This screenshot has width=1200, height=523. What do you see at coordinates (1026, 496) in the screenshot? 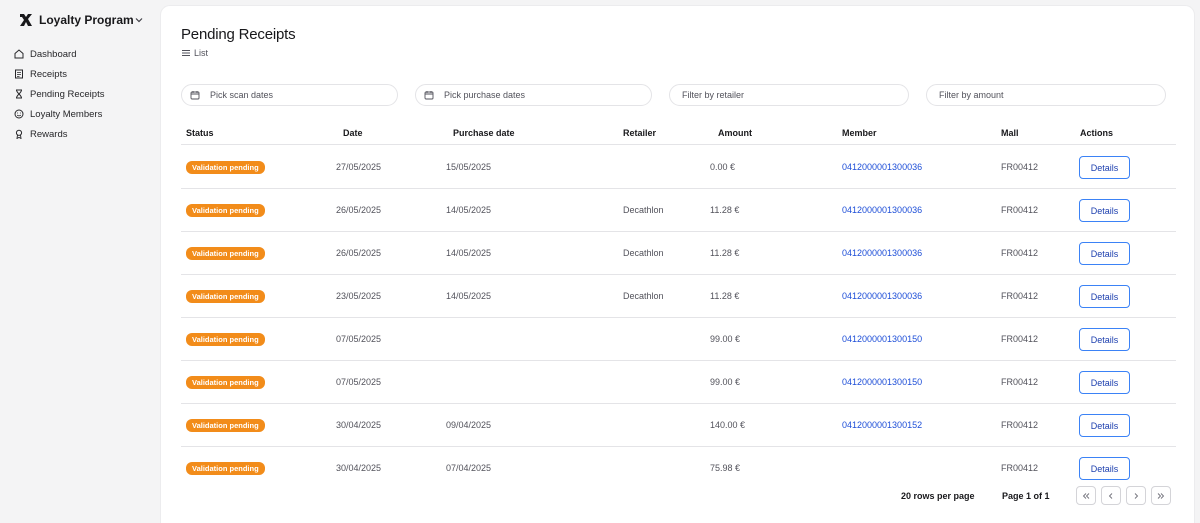
I see `page-info: Page 1 of 1` at bounding box center [1026, 496].